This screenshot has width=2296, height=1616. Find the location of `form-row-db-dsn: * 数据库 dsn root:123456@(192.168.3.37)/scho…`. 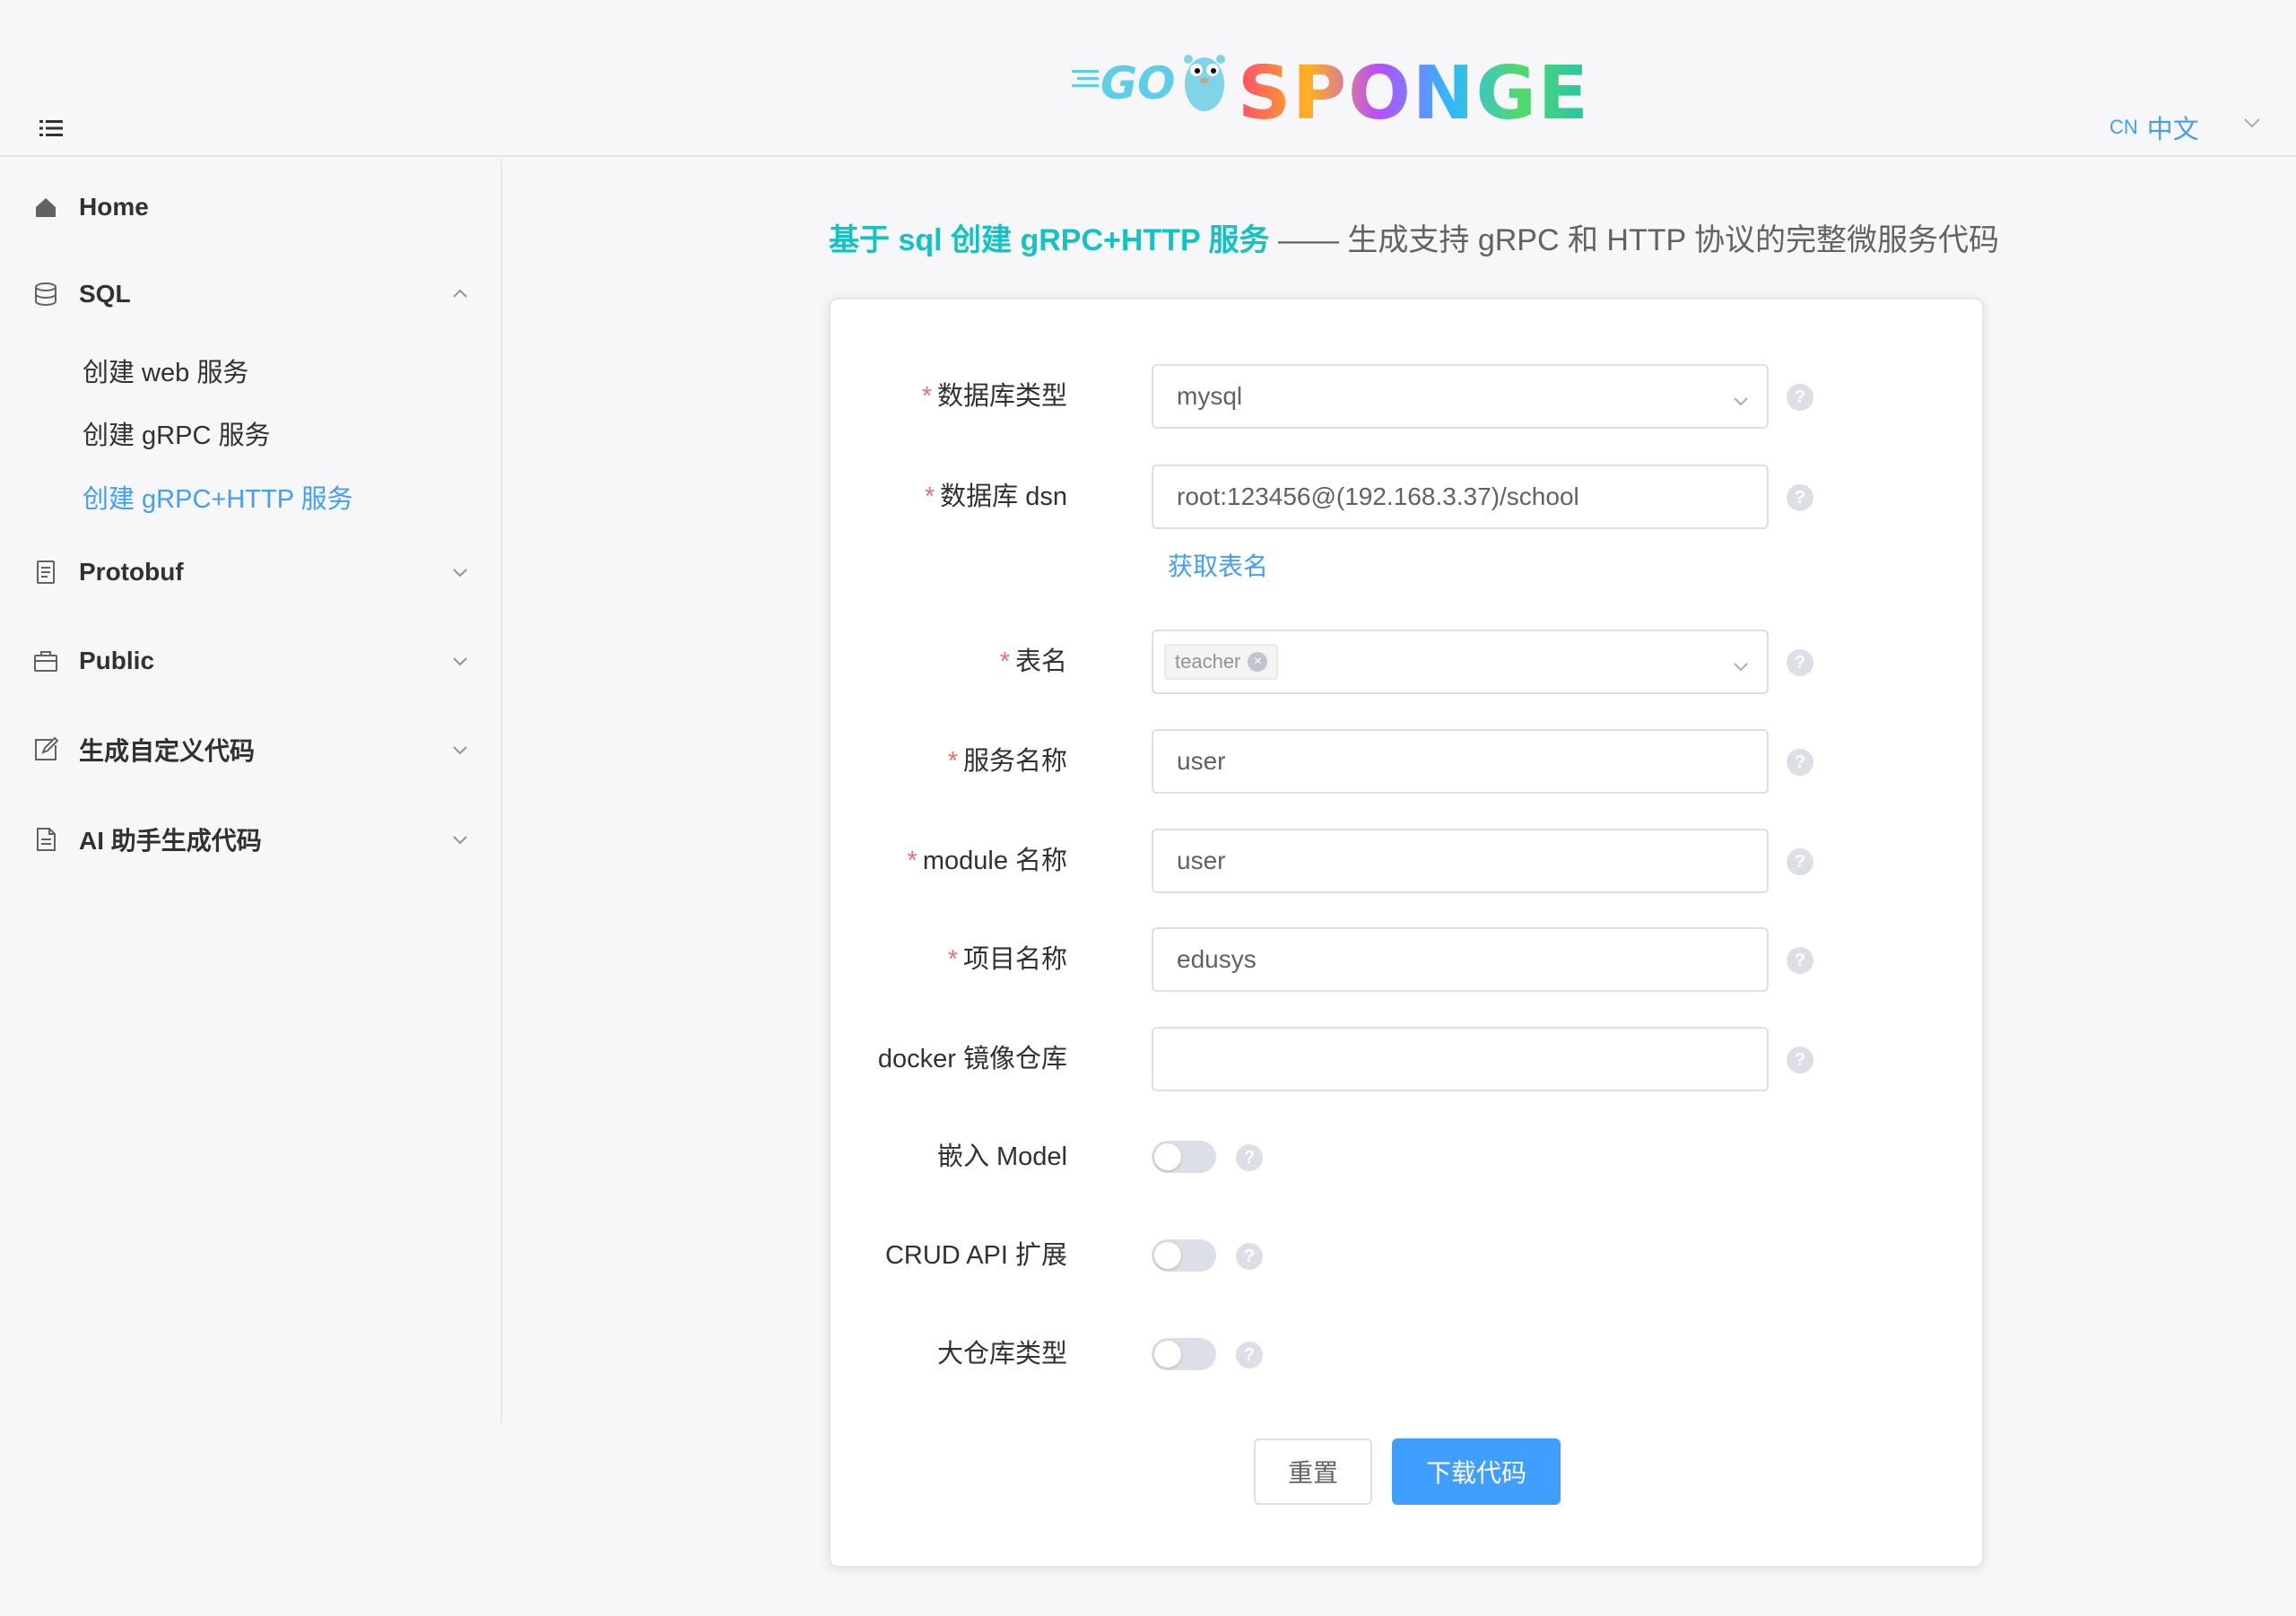

form-row-db-dsn: * 数据库 dsn root:123456@(192.168.3.37)/scho… is located at coordinates (1408, 497).